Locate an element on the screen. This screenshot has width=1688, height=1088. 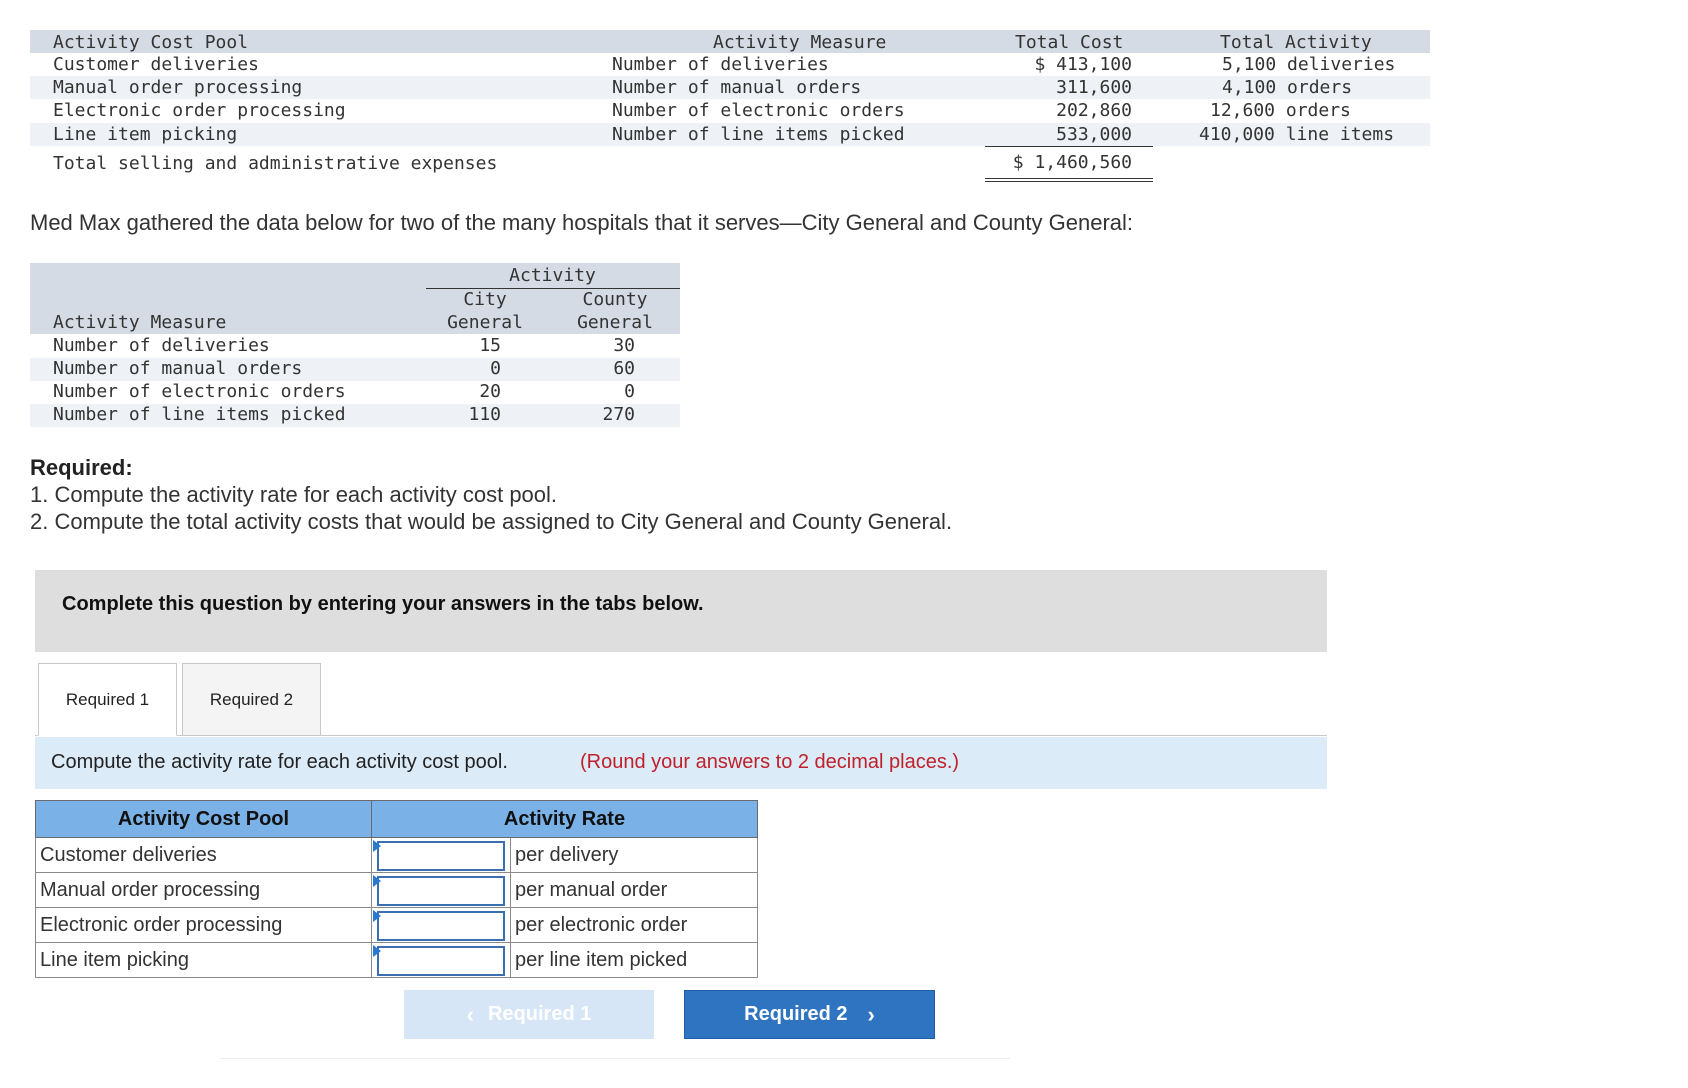
rate-input-customer-deliveries is located at coordinates (441, 855).